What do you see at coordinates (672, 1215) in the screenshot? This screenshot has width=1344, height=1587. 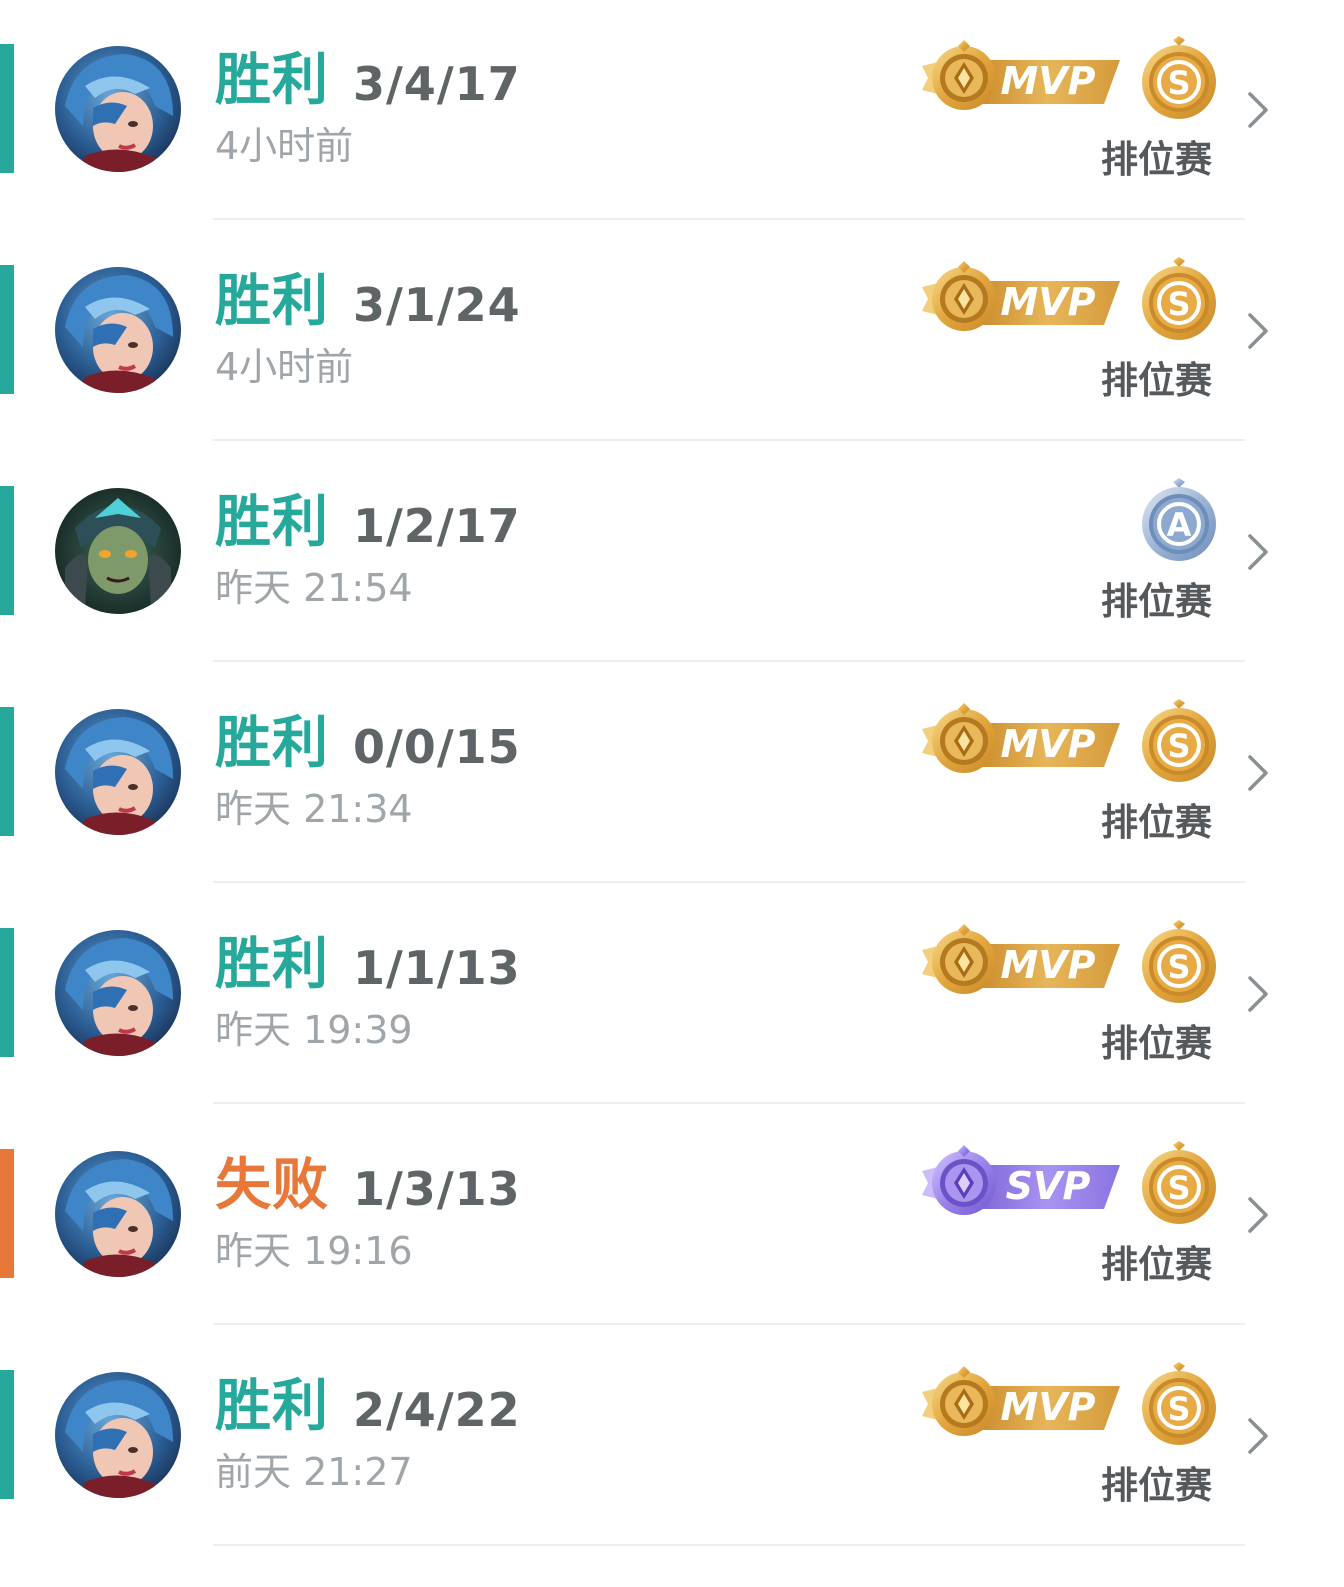 I see `match-row: 失败 1/3/13 昨天 19:16 SVP S 排位赛` at bounding box center [672, 1215].